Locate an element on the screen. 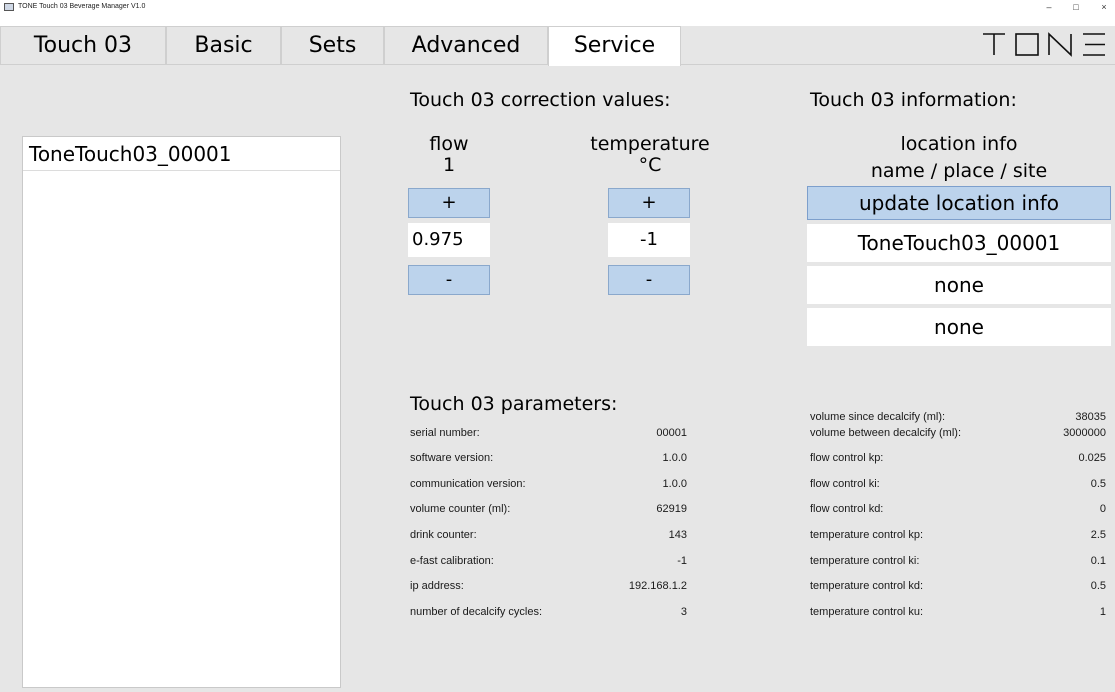  param-label: temperature control ki: is located at coordinates (865, 561).